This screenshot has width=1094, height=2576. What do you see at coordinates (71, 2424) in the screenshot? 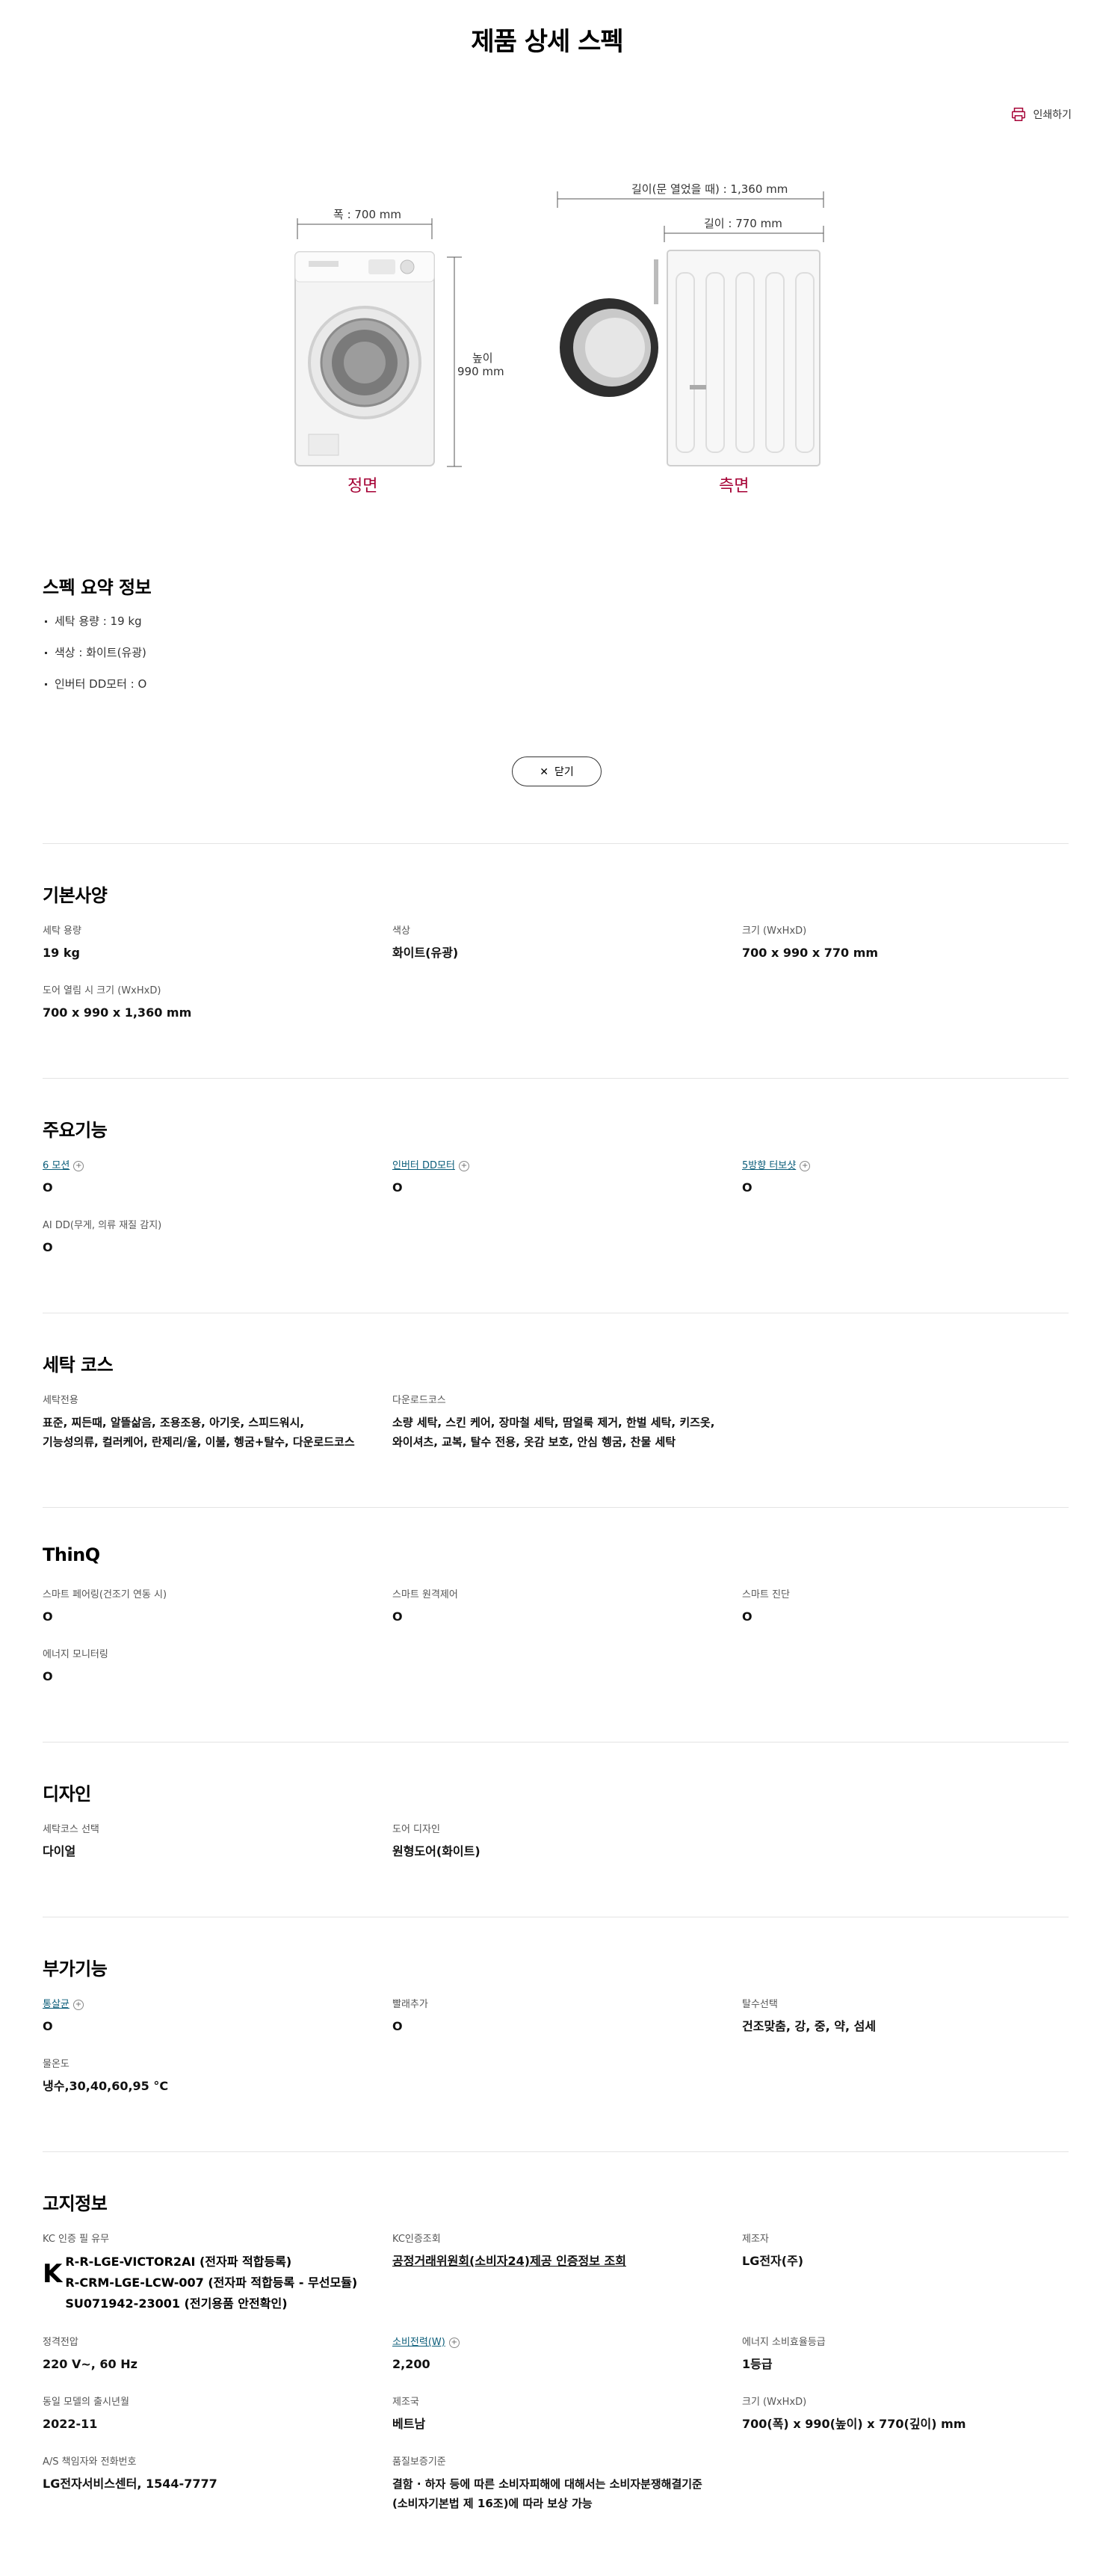
I see `spec-value: 2022-11` at bounding box center [71, 2424].